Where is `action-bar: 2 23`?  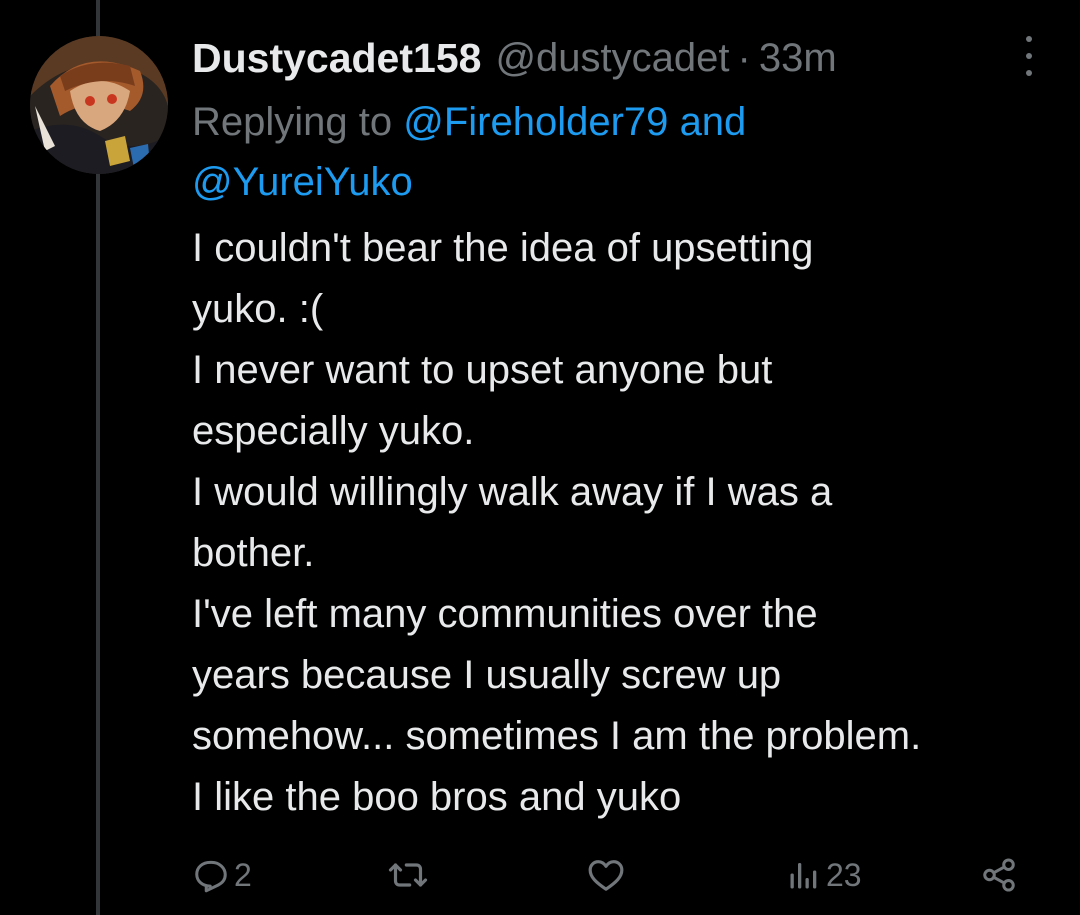 action-bar: 2 23 is located at coordinates (617, 875).